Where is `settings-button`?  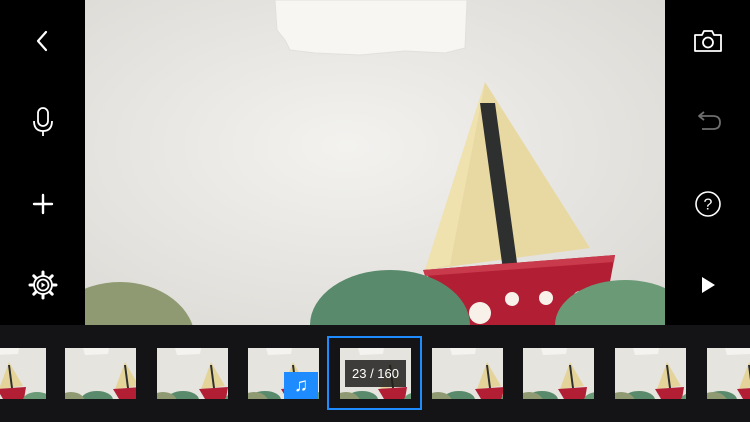
settings-button is located at coordinates (42, 285).